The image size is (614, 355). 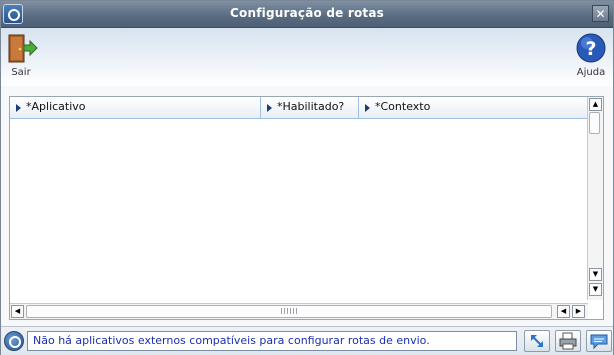 What do you see at coordinates (14, 341) in the screenshot?
I see `app-globe-icon` at bounding box center [14, 341].